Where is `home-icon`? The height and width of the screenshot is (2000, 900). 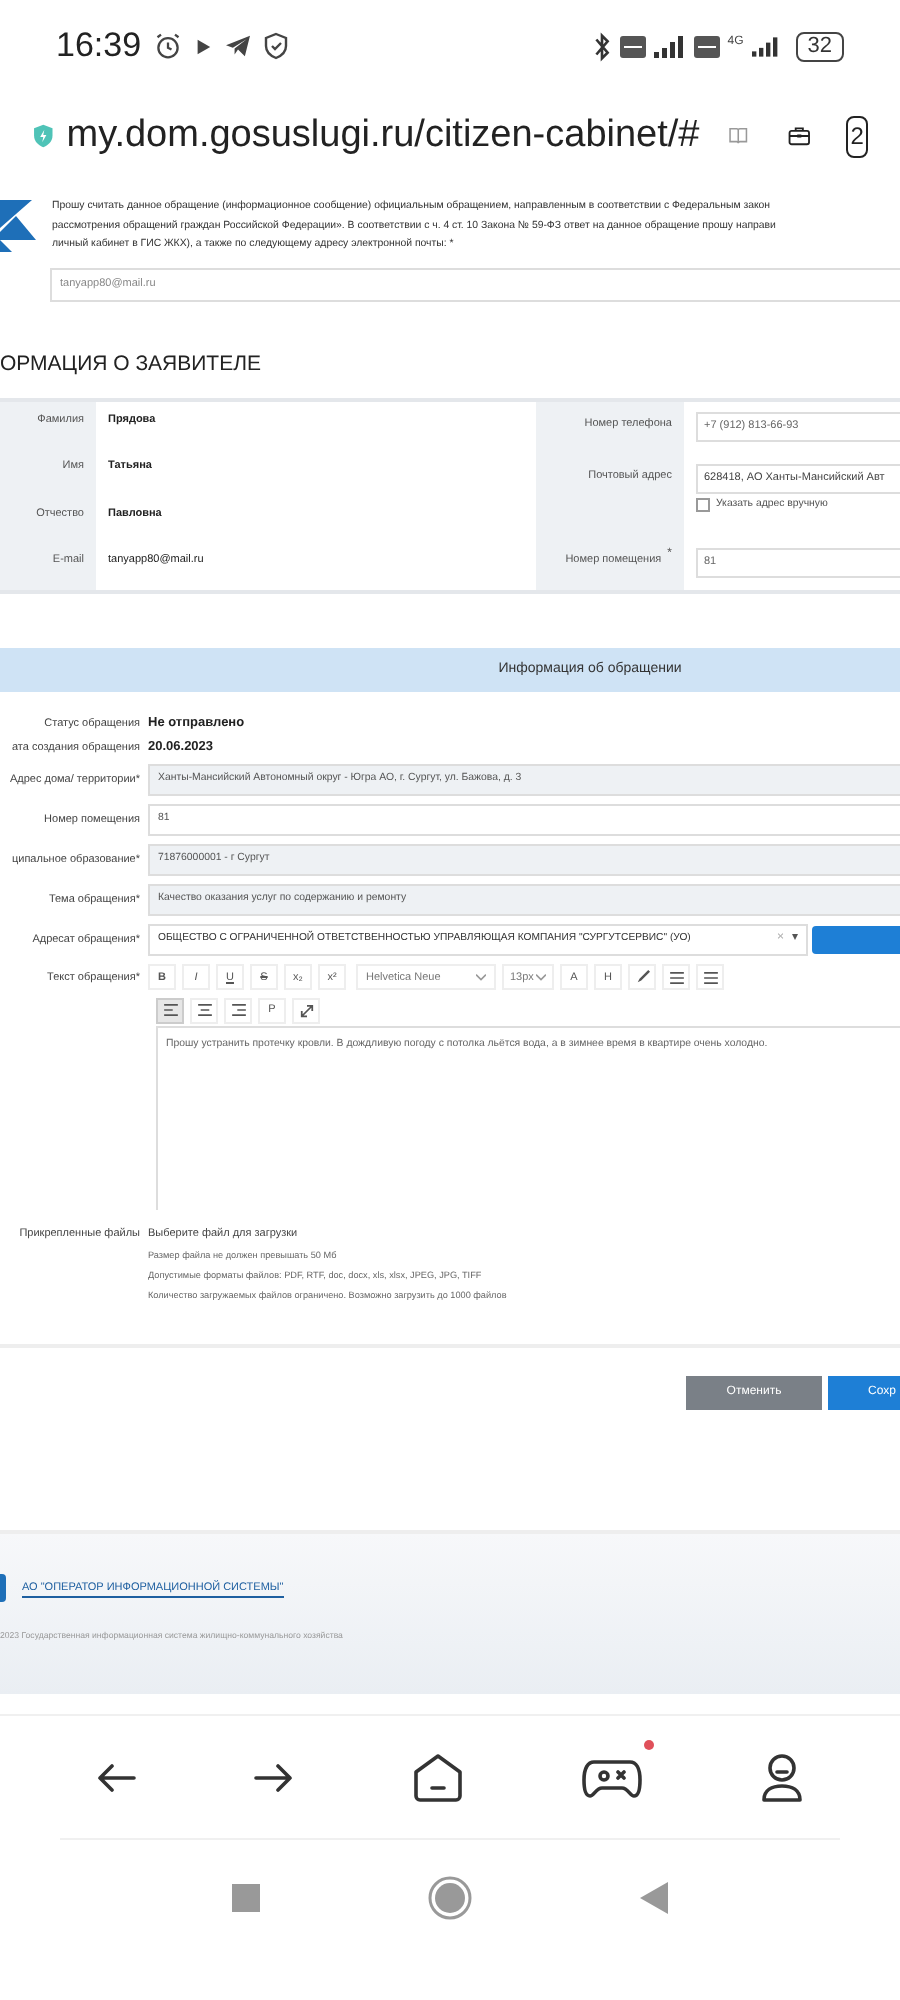 home-icon is located at coordinates (437, 1777).